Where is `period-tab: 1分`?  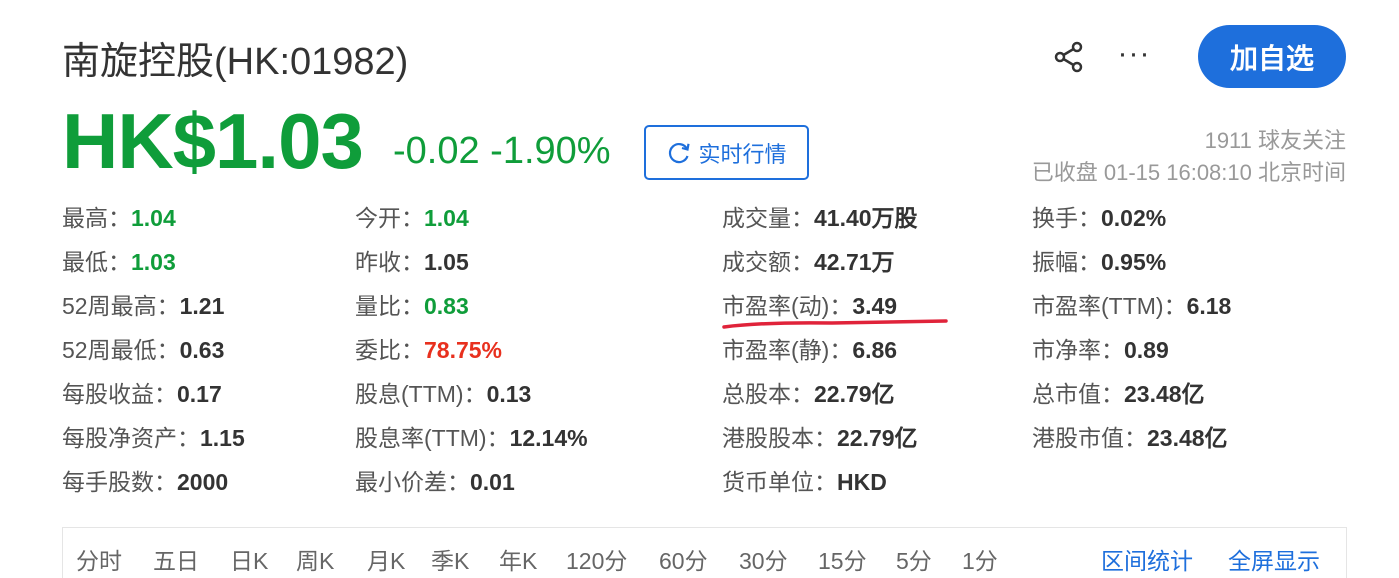
period-tab: 1分 is located at coordinates (980, 559).